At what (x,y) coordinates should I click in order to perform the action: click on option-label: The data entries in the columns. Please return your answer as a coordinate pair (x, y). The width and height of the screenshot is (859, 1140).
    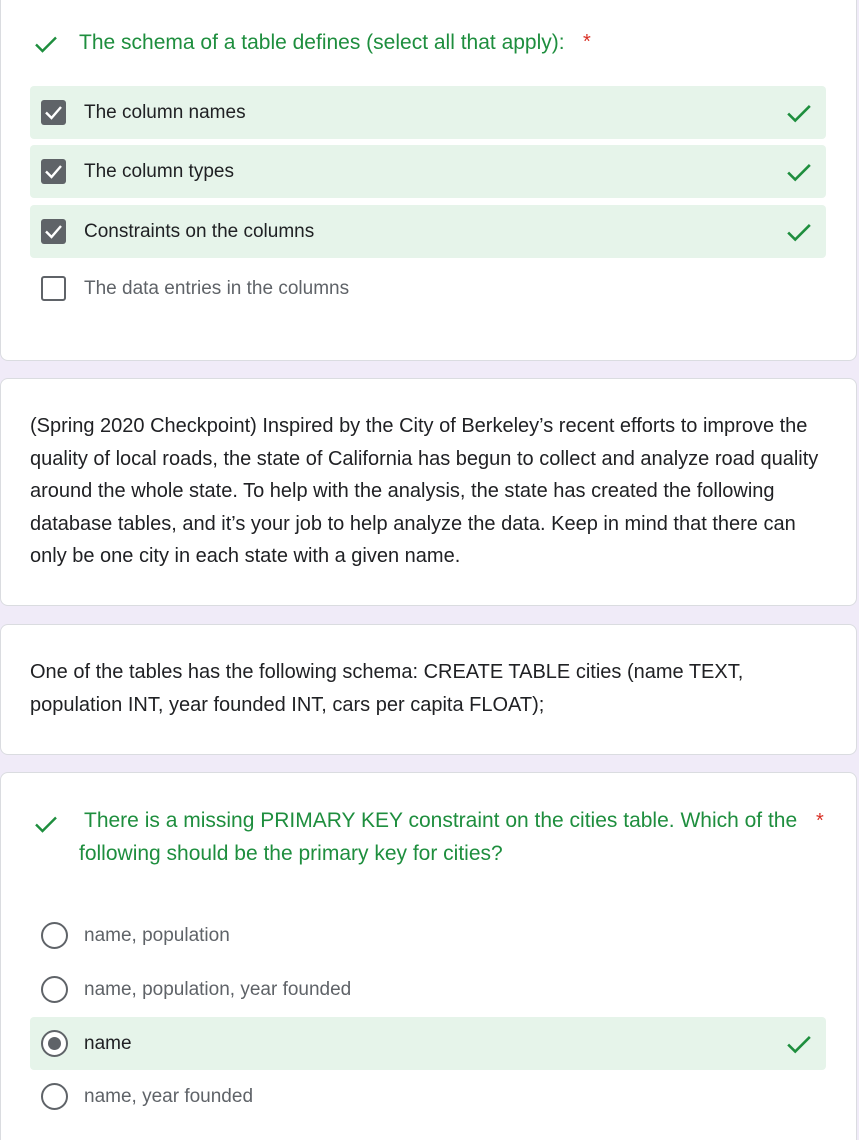
    Looking at the image, I should click on (217, 288).